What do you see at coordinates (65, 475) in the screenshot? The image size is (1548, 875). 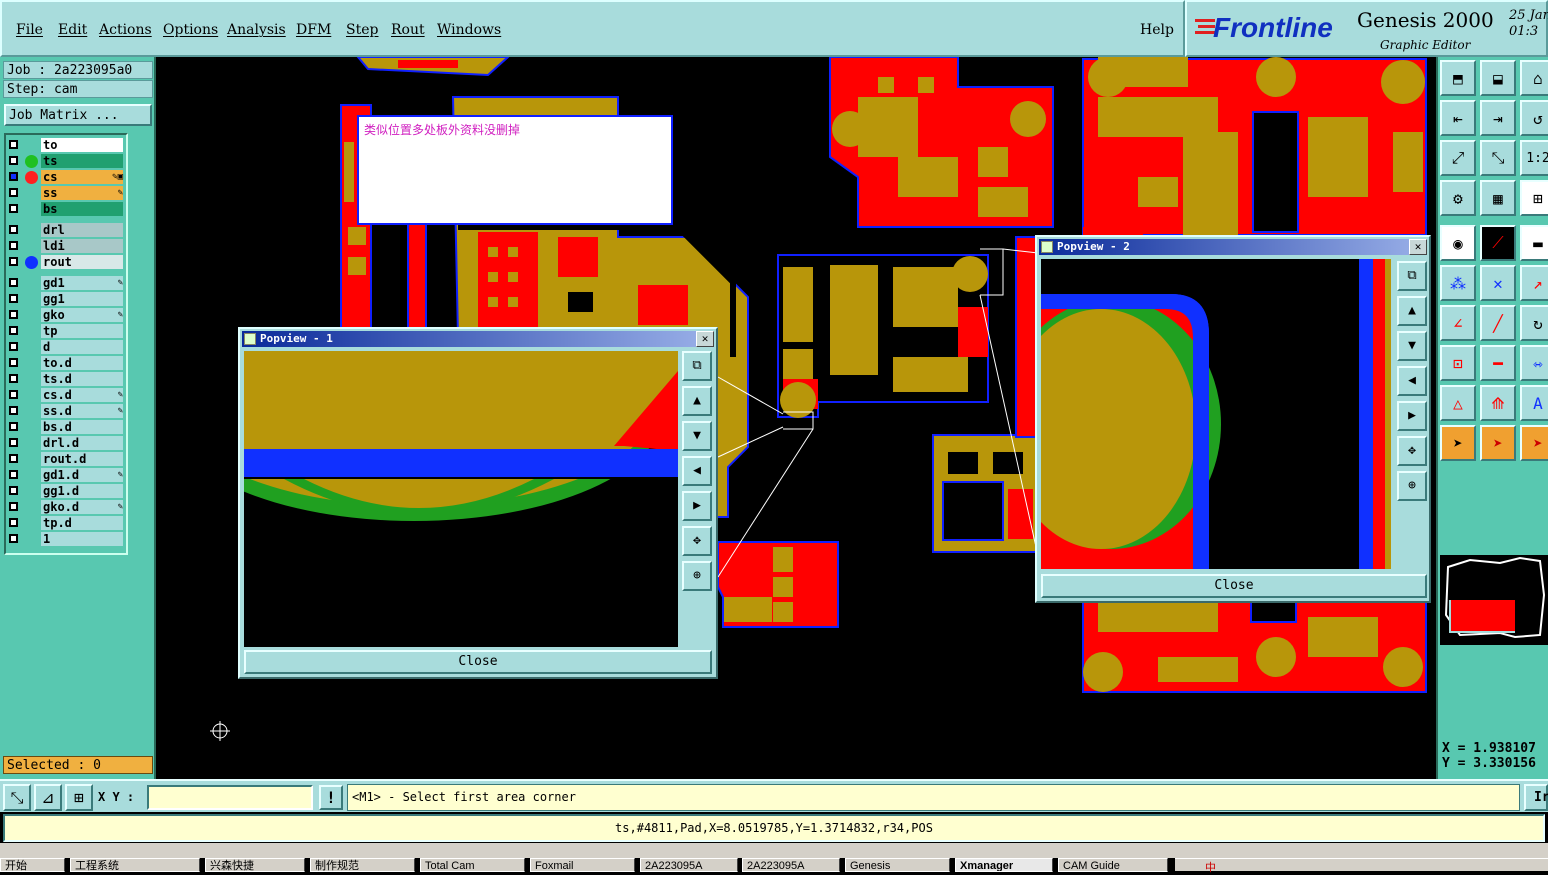 I see `layer-row-gd1-d: gd1.d ✎` at bounding box center [65, 475].